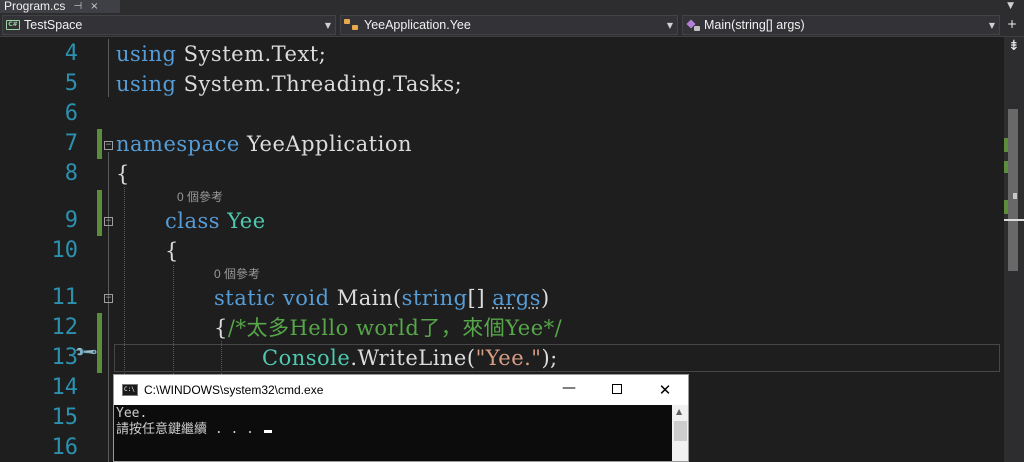 The height and width of the screenshot is (462, 1024). What do you see at coordinates (693, 25) in the screenshot?
I see `method-icon` at bounding box center [693, 25].